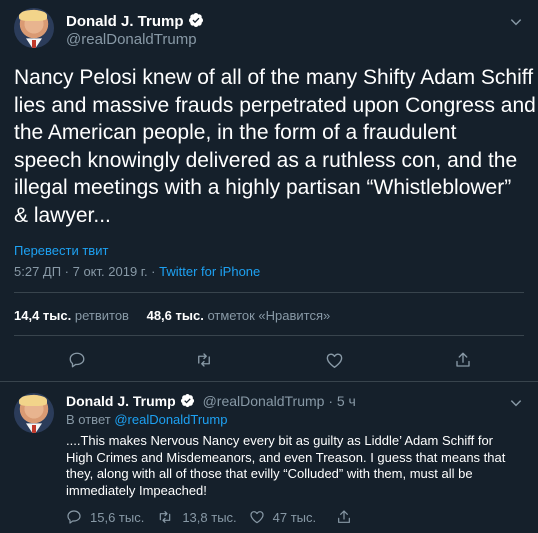  I want to click on reply-author-avatar, so click(34, 413).